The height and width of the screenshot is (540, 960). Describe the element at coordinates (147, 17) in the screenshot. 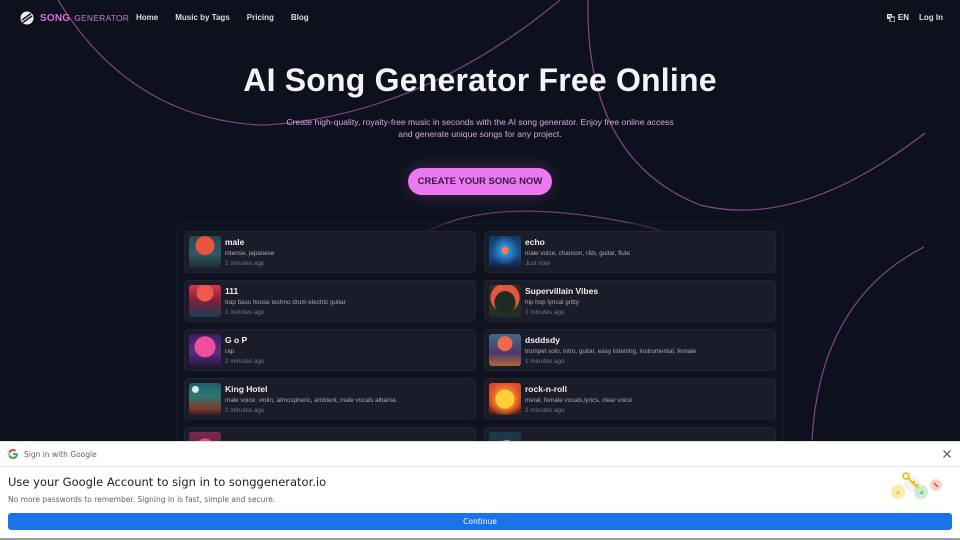

I see `nav-home: Home` at that location.